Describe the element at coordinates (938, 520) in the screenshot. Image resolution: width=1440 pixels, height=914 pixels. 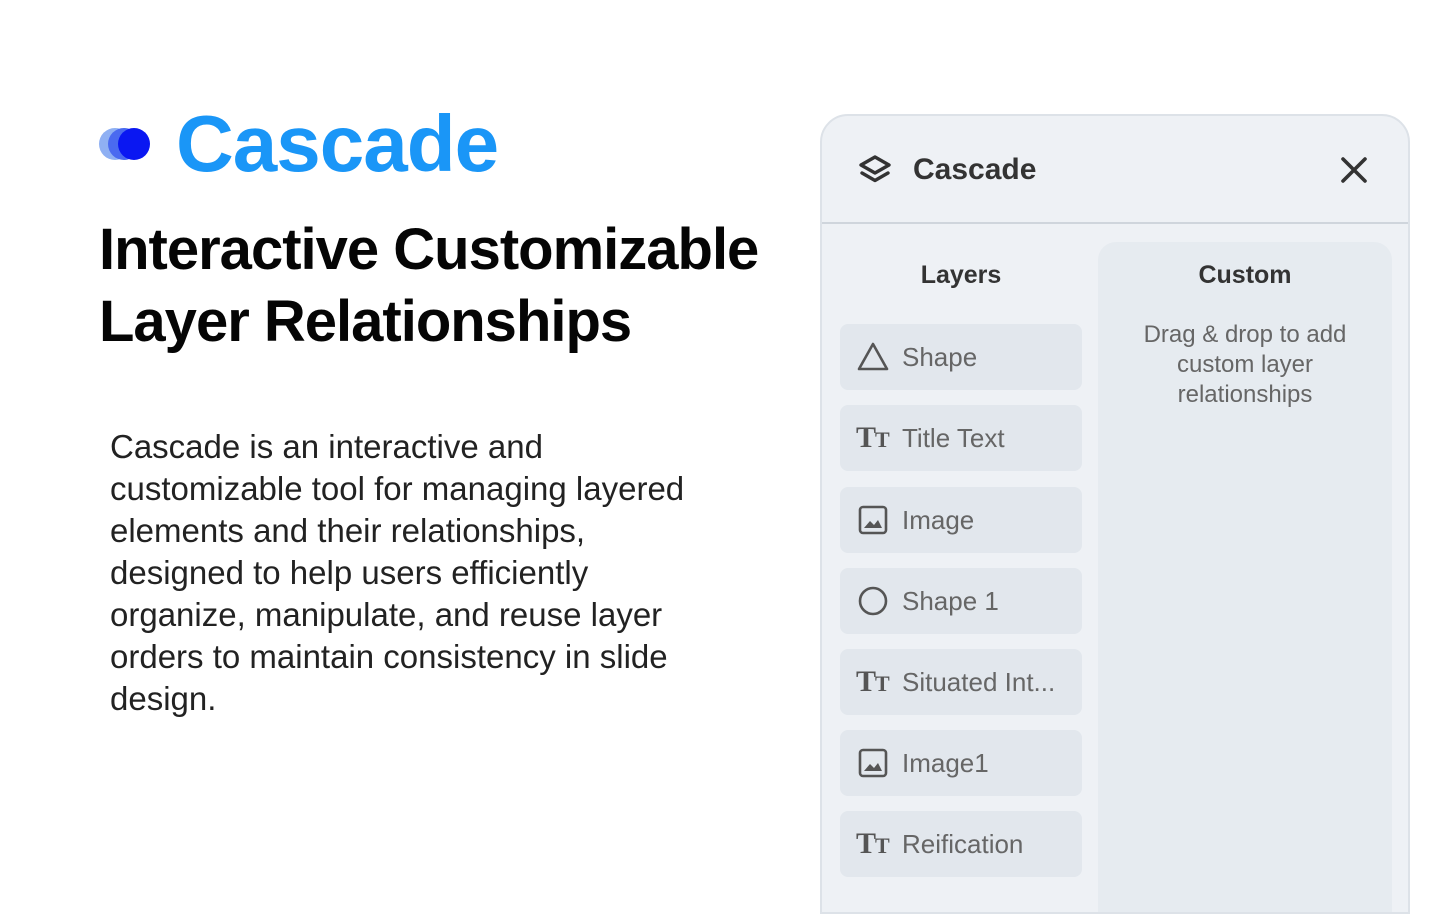
I see `layer-item-label: Image` at that location.